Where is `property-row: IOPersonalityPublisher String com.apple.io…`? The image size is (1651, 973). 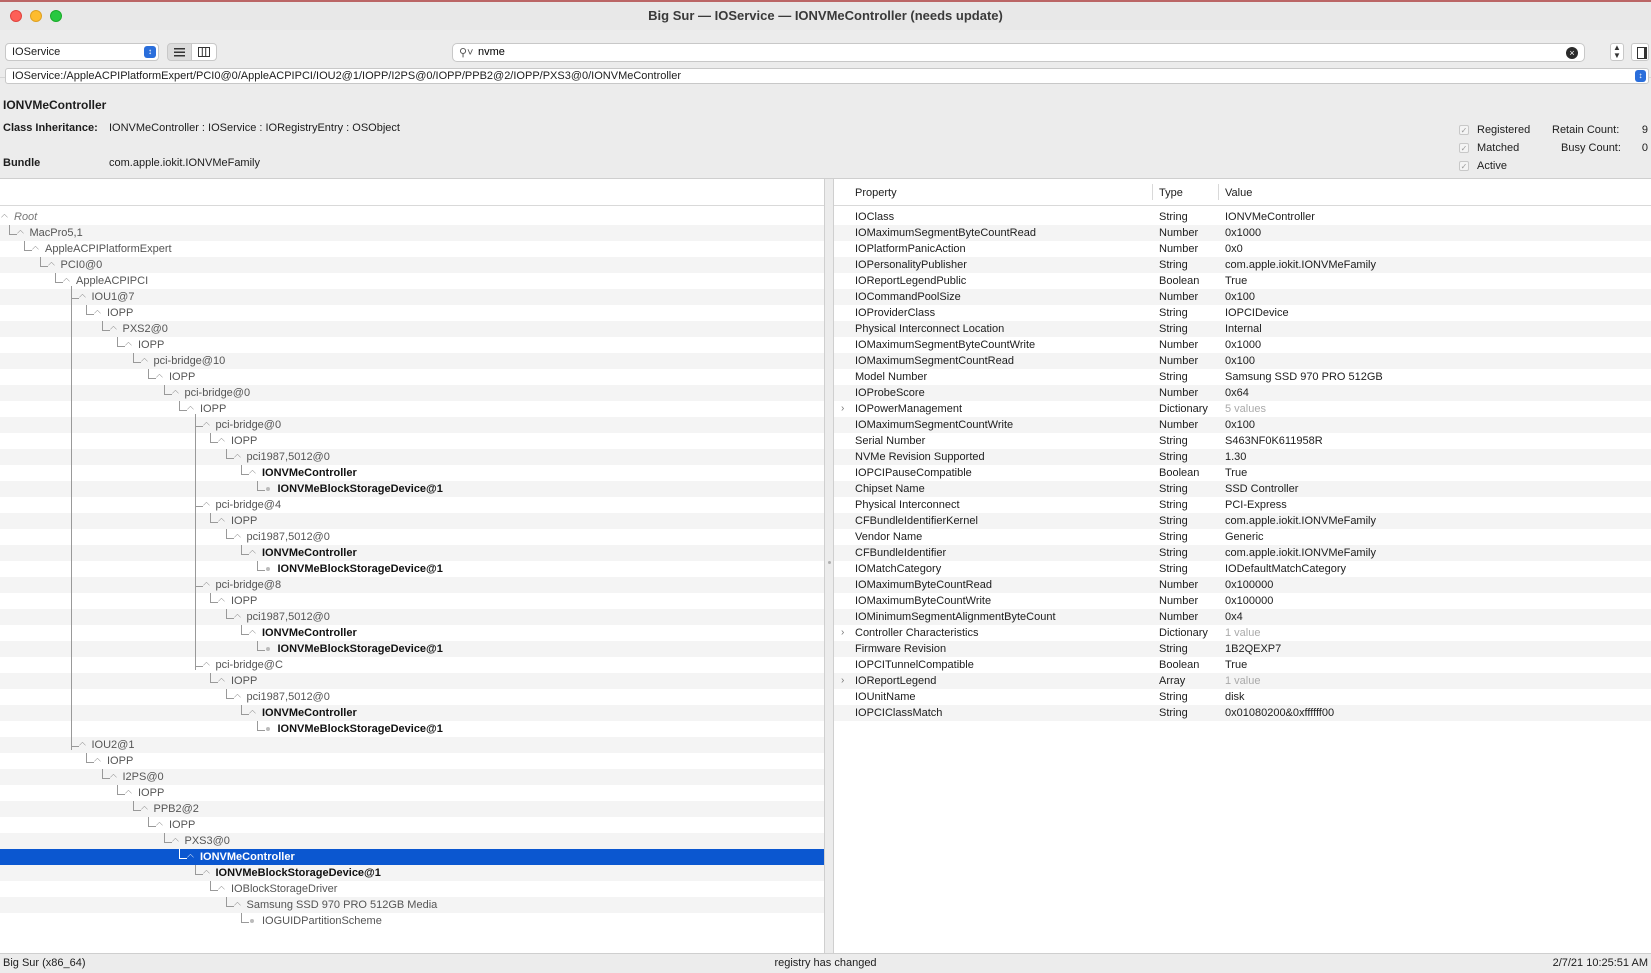
property-row: IOPersonalityPublisher String com.apple.io… is located at coordinates (1242, 265).